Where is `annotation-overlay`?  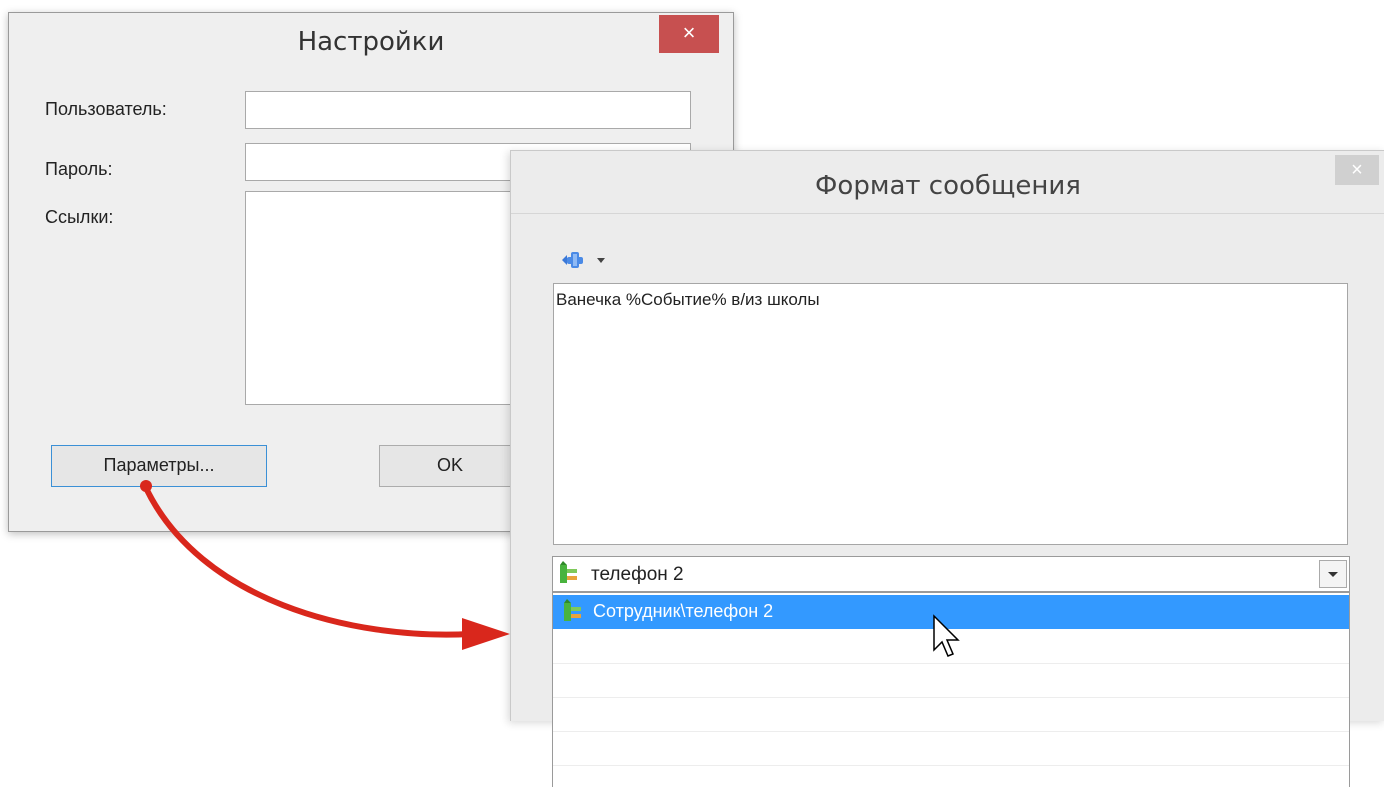
annotation-overlay is located at coordinates (550, 568).